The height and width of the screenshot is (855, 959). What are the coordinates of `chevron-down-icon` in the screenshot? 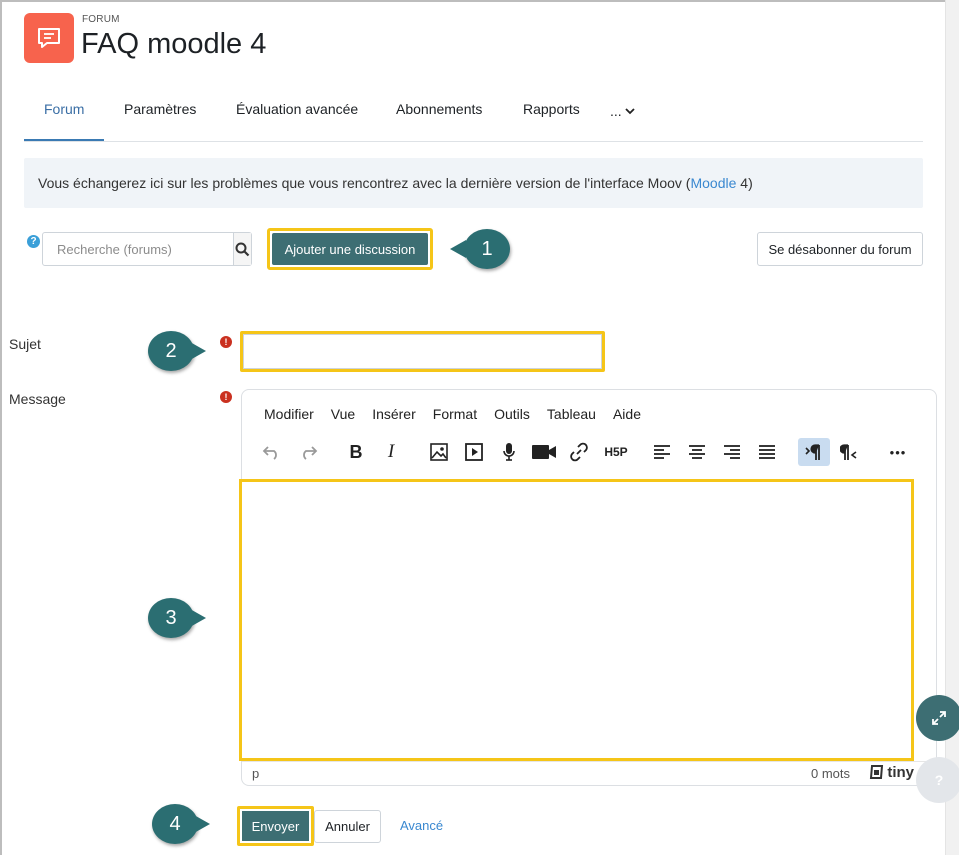 It's located at (630, 111).